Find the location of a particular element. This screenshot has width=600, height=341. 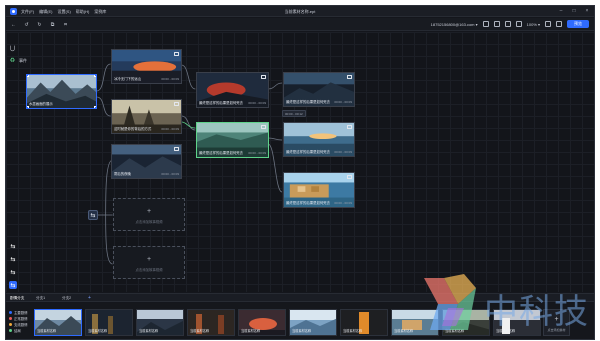

node-label: 这时就是你的背后的方式 is located at coordinates (133, 129).